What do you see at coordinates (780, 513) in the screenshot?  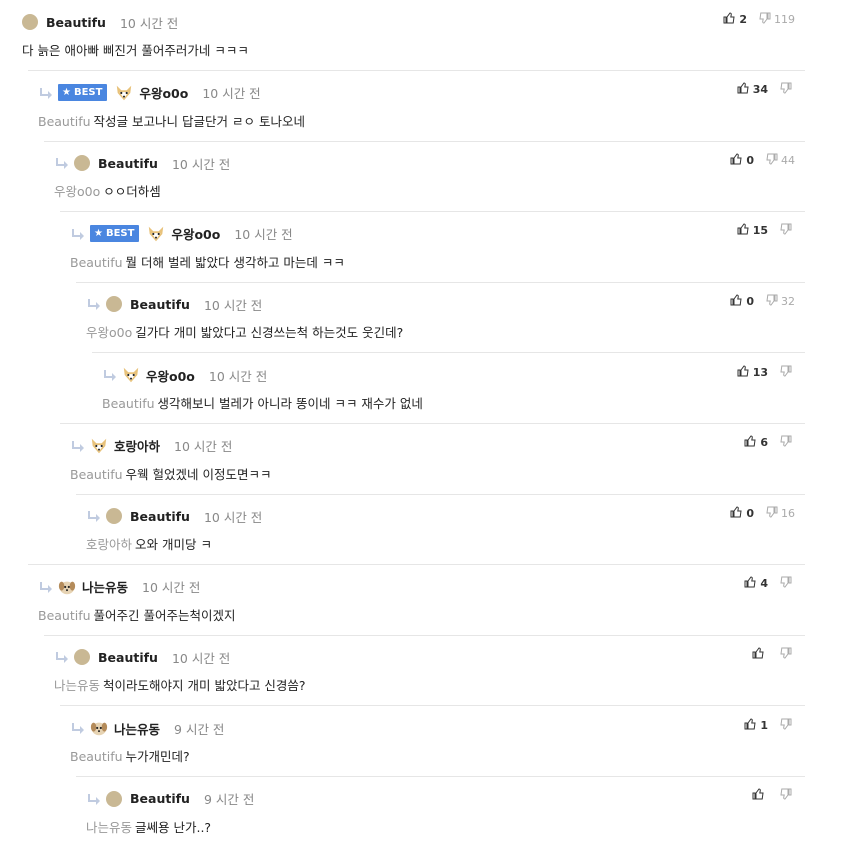 I see `downvote-button: 16` at bounding box center [780, 513].